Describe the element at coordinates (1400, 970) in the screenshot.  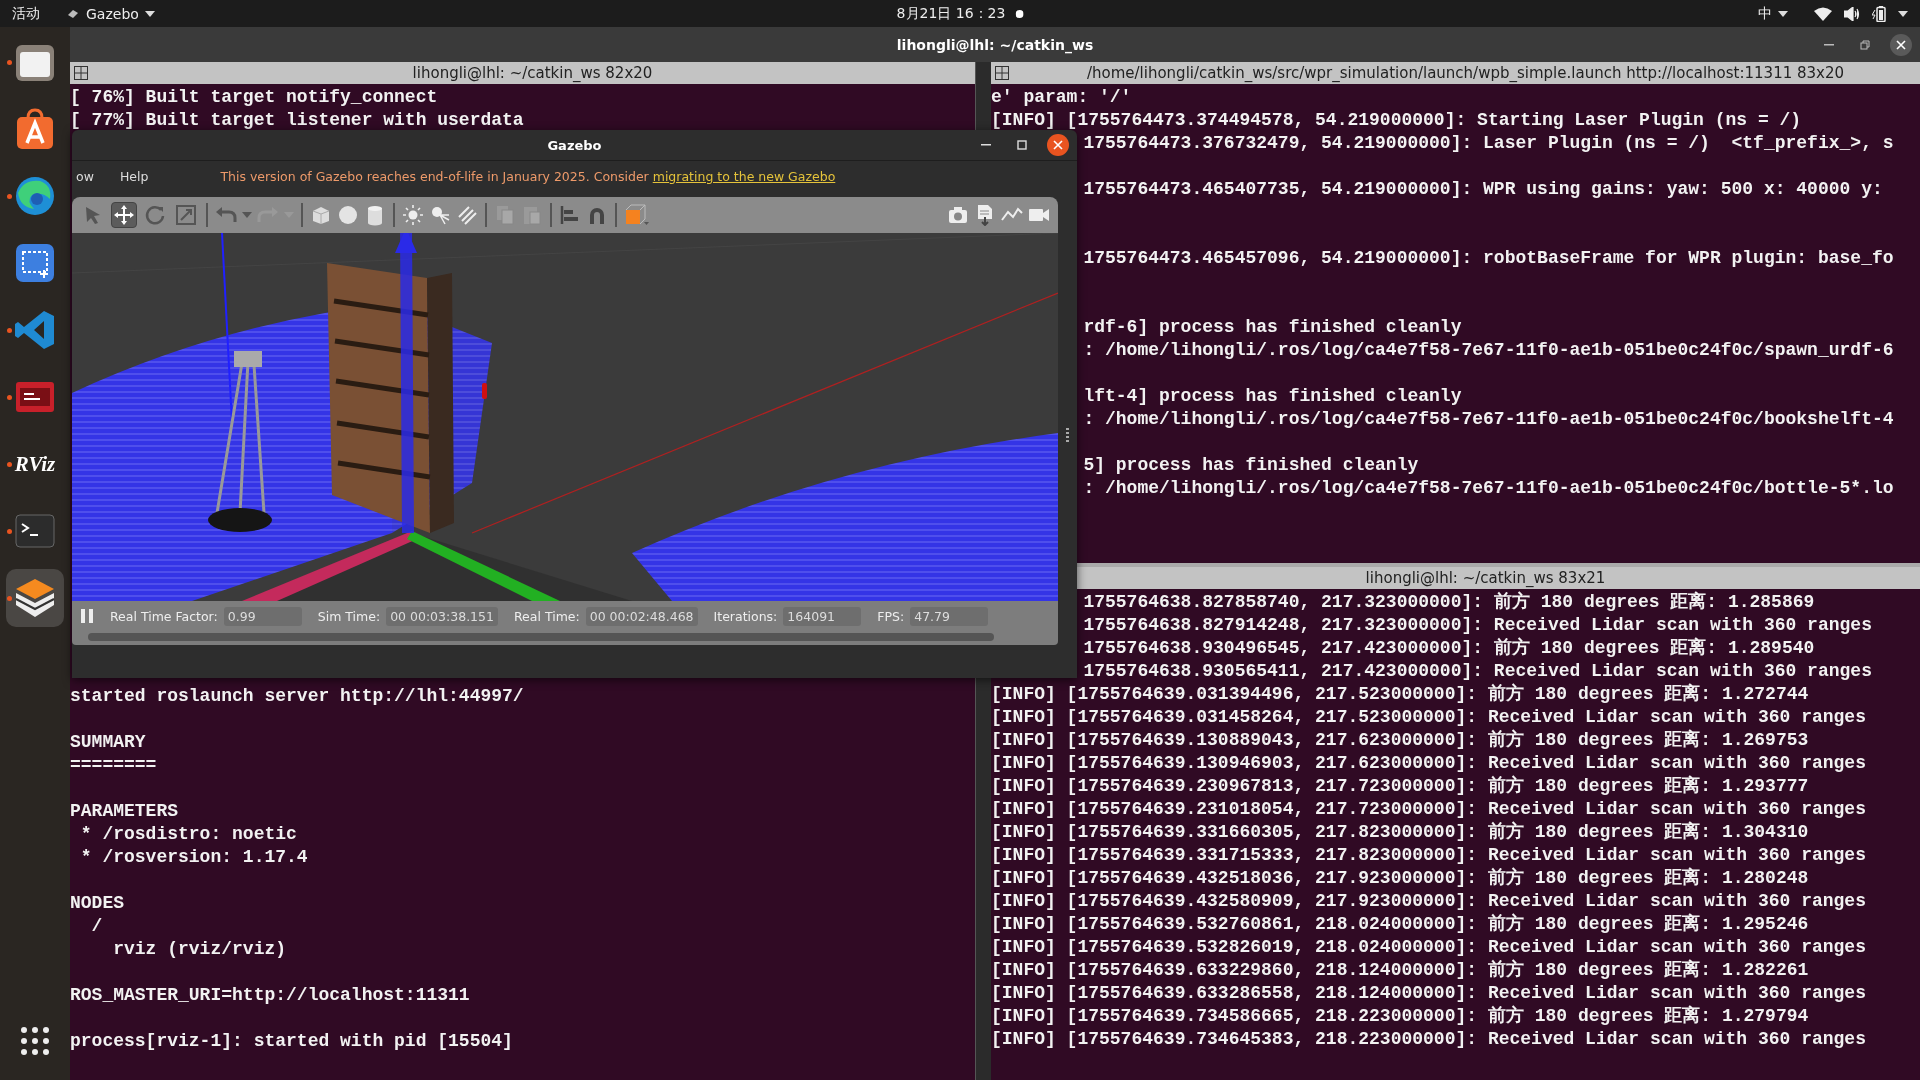
I see `terminal-line: [INFO] [1755764639.633229860, 218.124000000]: 前方 180 degrees 距离: 1.282261` at that location.